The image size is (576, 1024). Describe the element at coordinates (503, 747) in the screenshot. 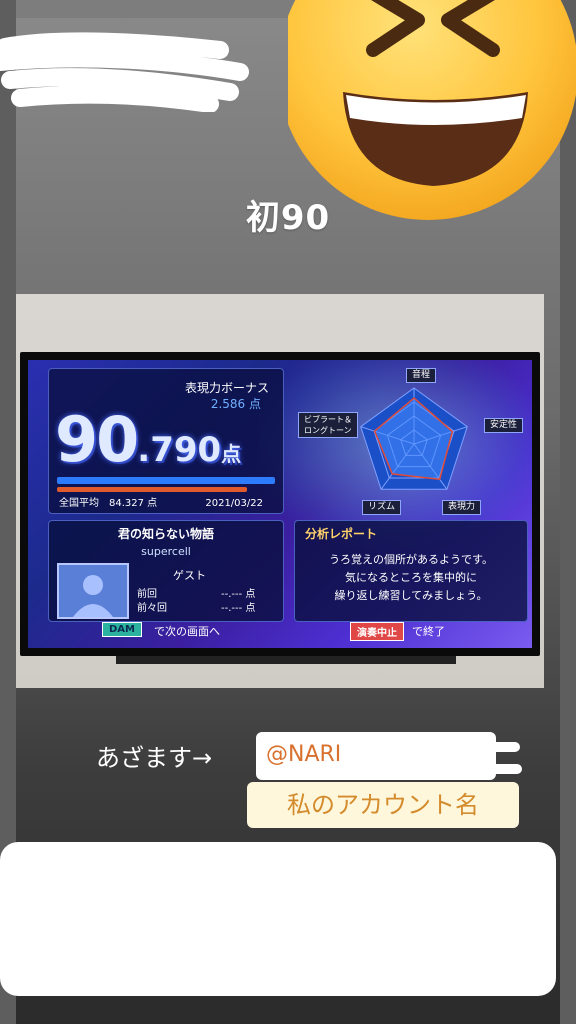

I see `redaction-mark` at that location.